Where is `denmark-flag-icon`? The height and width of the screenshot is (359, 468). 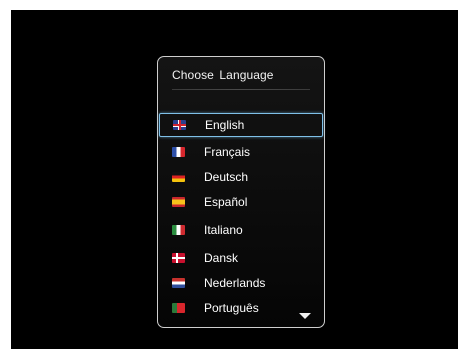
denmark-flag-icon is located at coordinates (178, 258).